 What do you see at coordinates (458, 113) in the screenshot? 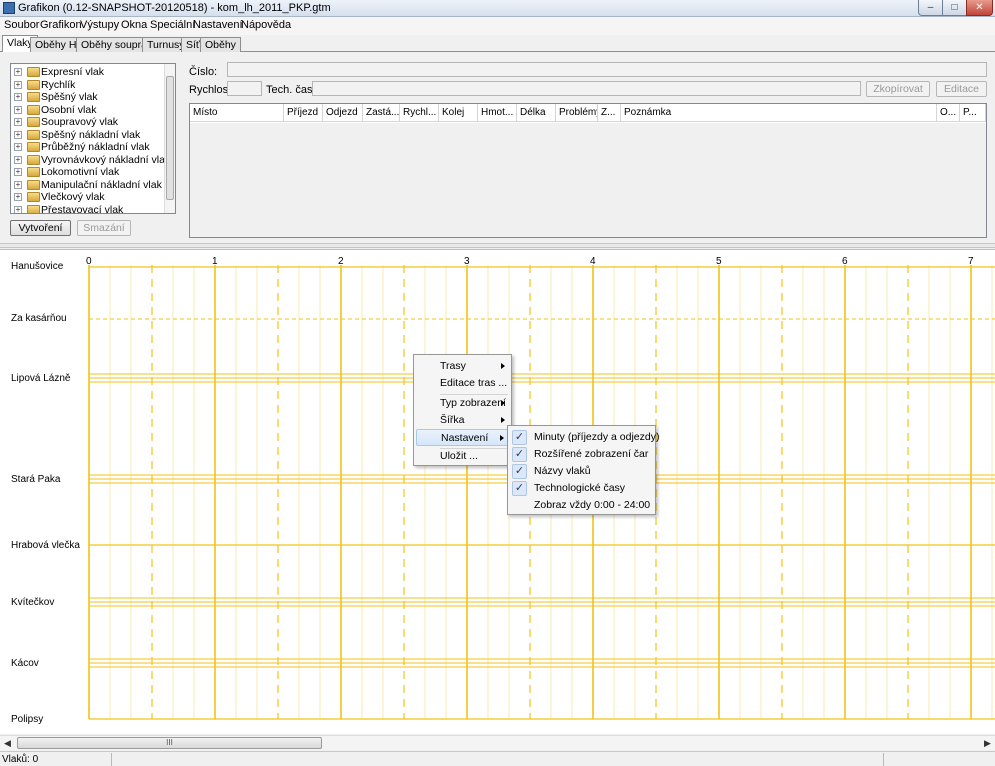
I see `table-column-header: Kolej` at bounding box center [458, 113].